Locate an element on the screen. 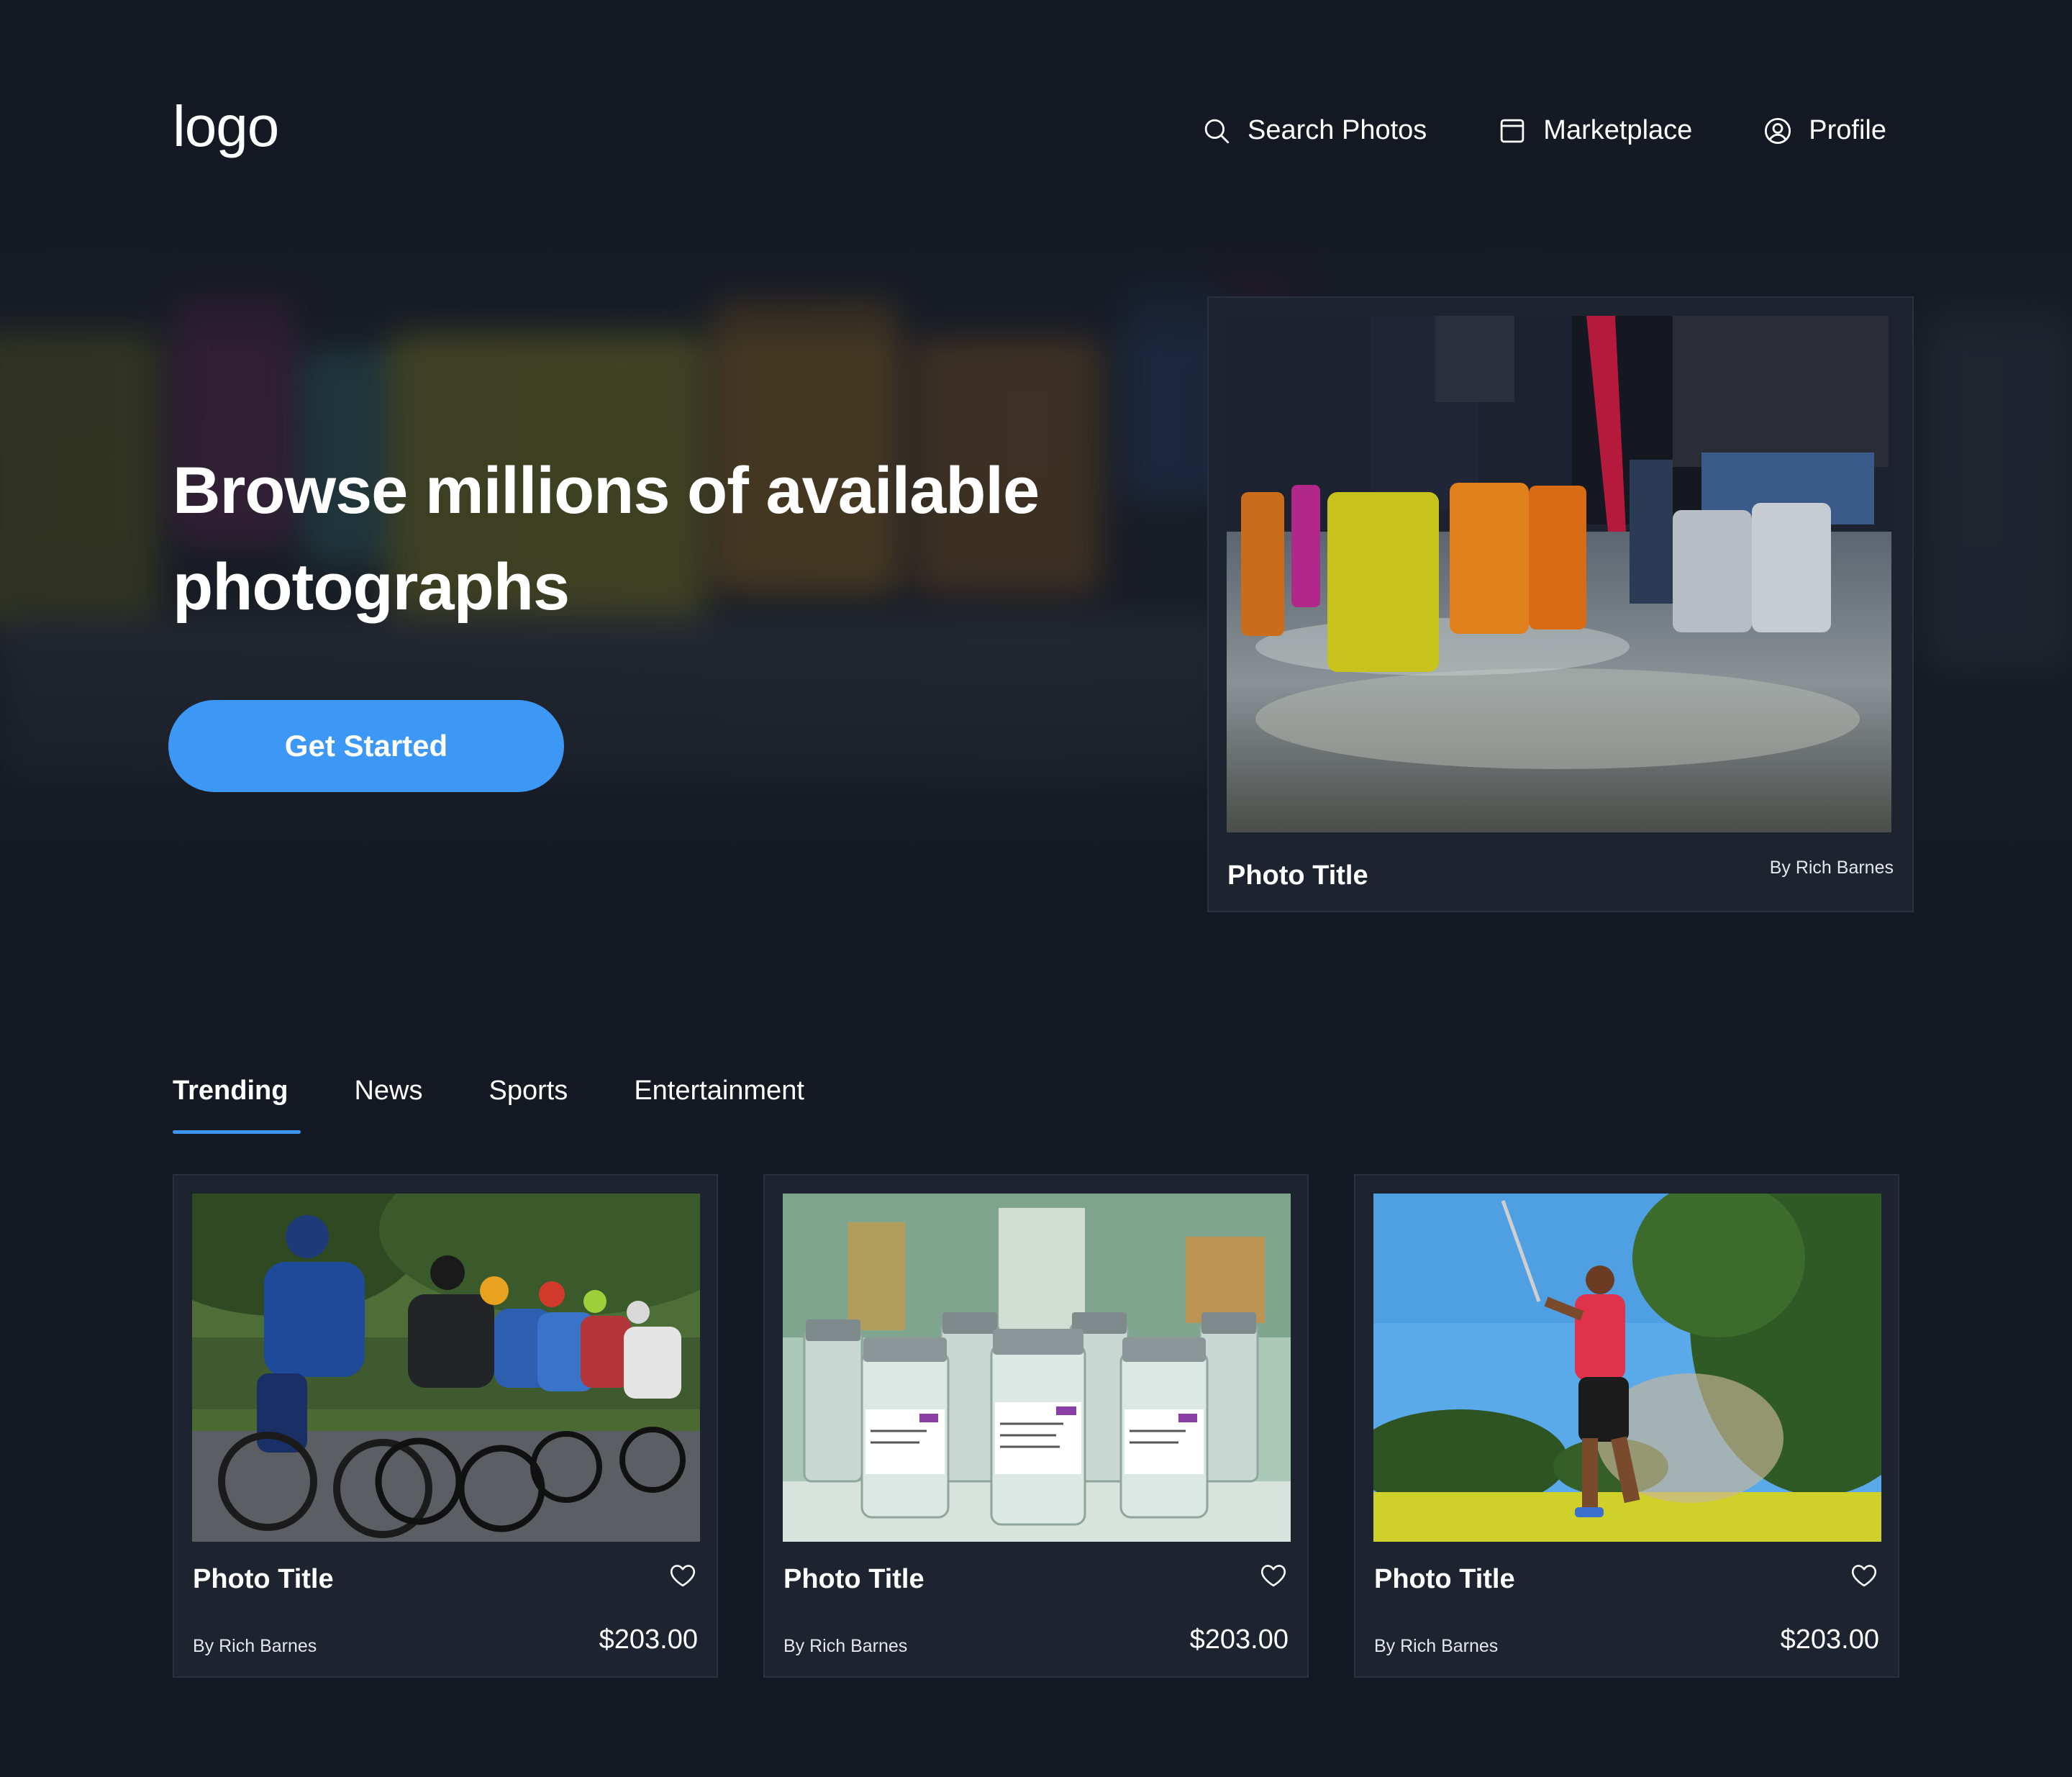 The height and width of the screenshot is (1777, 2072). category-tabs: Trending News Sports Entertainment is located at coordinates (489, 1105).